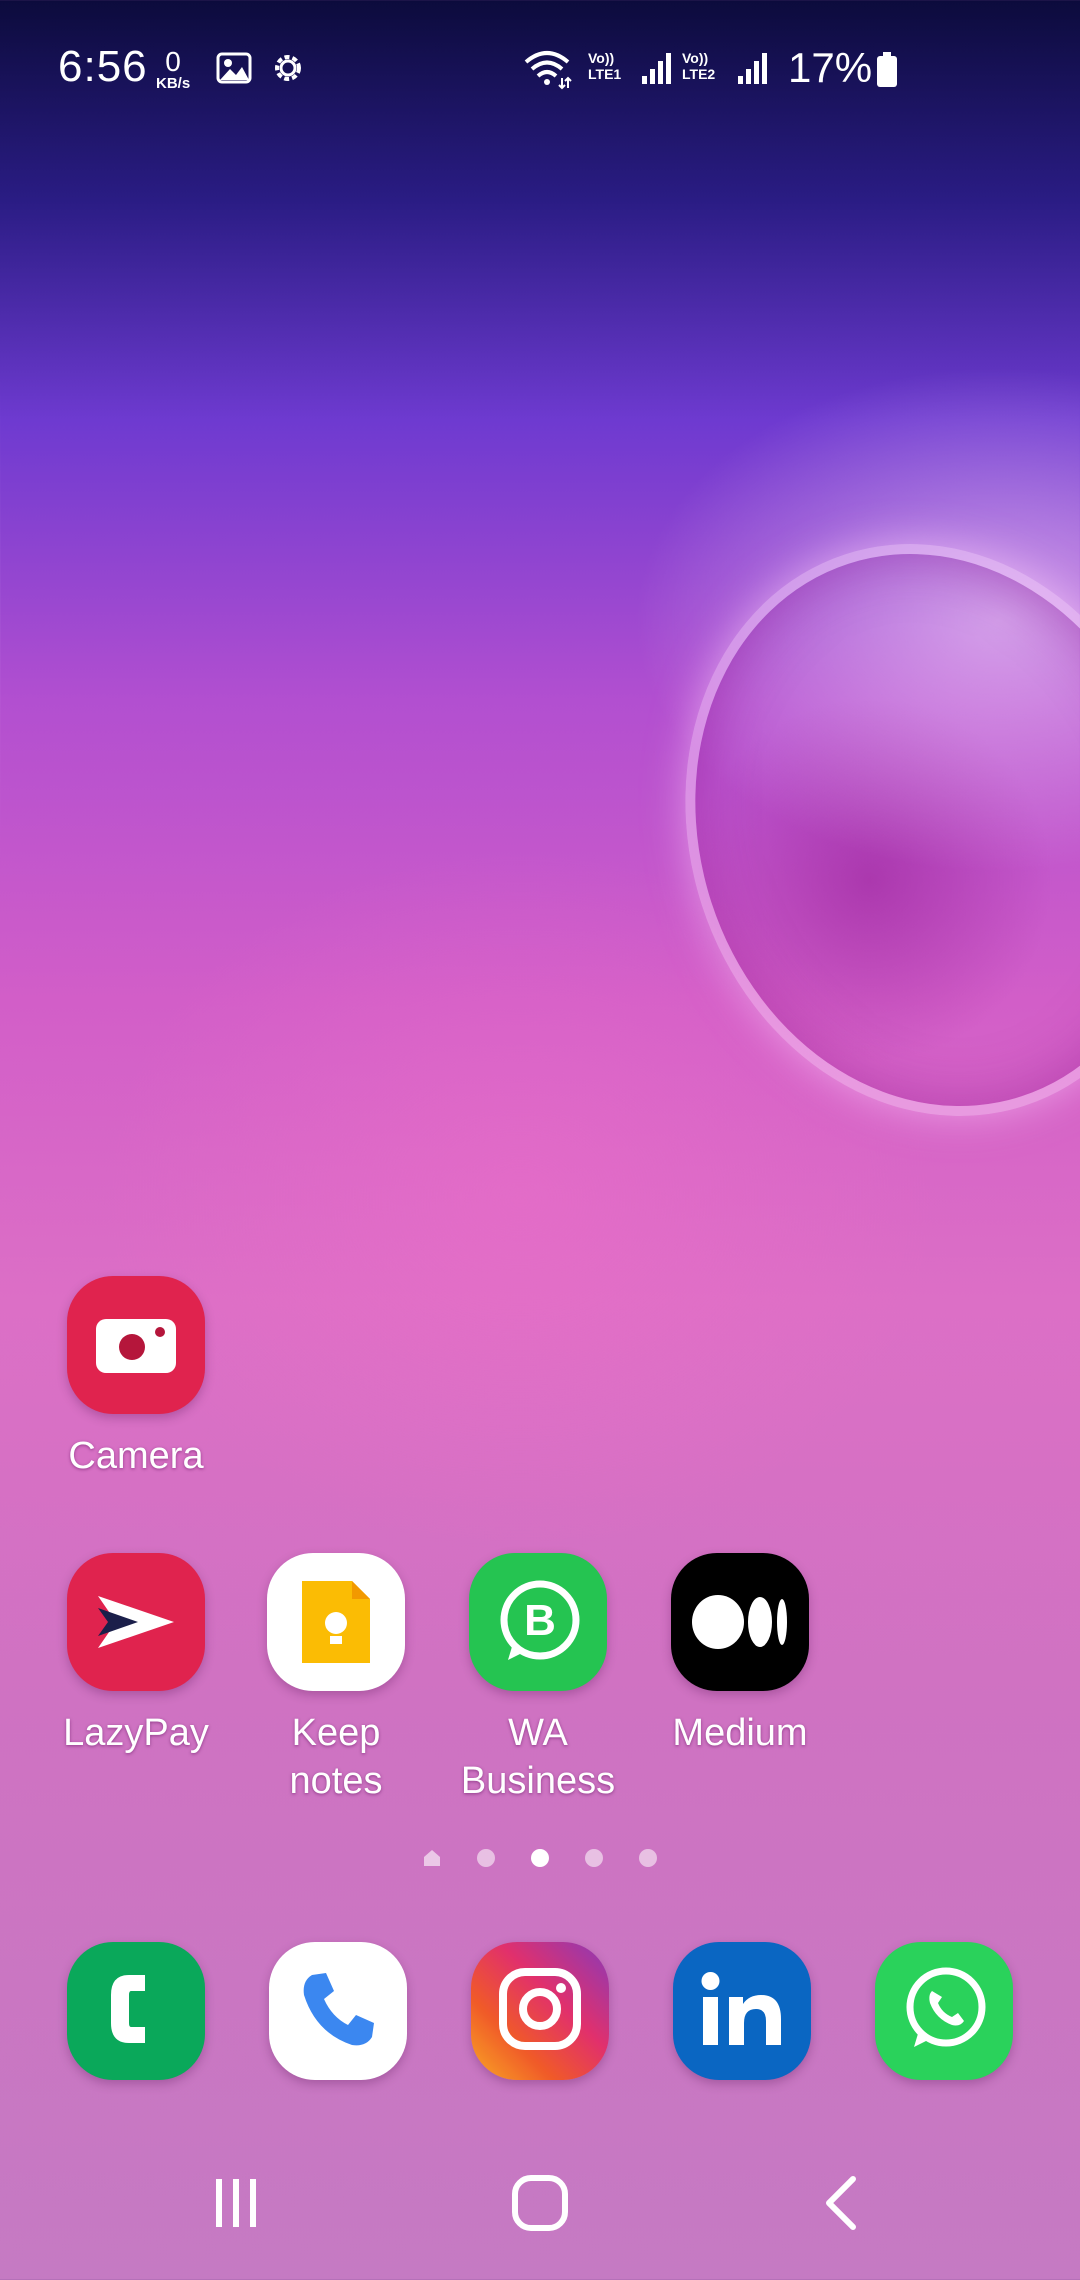  I want to click on home-page-indicator-icon, so click(432, 1860).